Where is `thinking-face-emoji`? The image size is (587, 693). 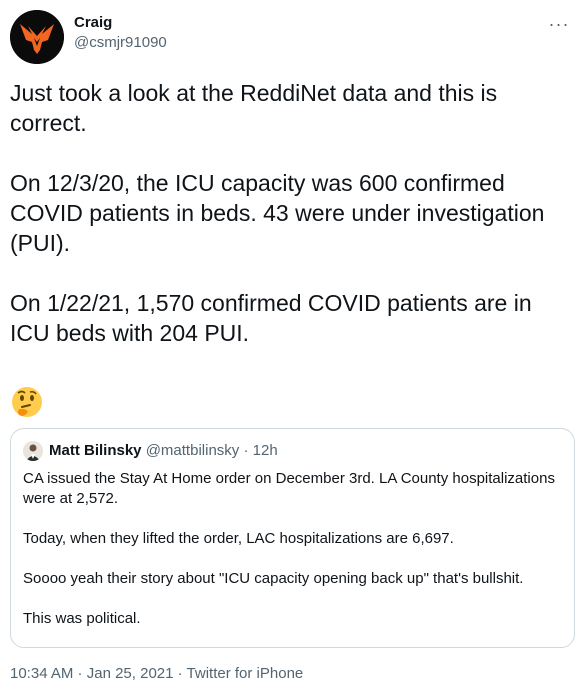 thinking-face-emoji is located at coordinates (27, 402).